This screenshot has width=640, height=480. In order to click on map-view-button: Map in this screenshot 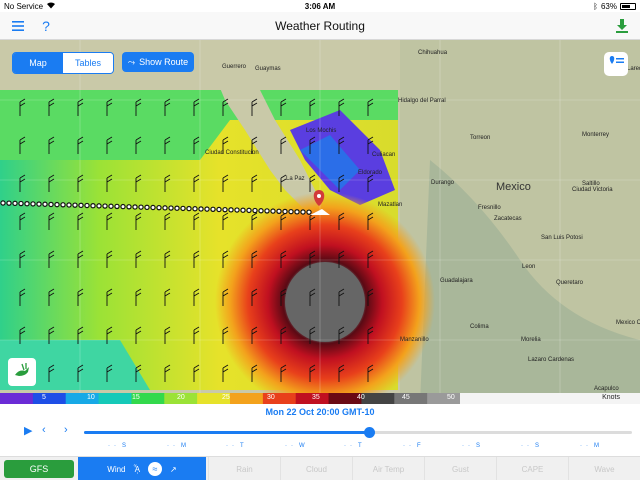, I will do `click(38, 63)`.